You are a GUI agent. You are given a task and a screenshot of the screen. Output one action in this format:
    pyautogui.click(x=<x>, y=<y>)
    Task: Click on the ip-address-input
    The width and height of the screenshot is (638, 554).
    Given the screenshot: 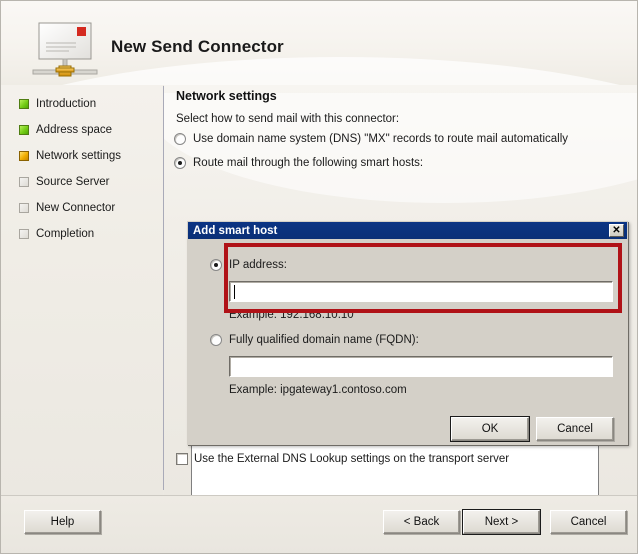 What is the action you would take?
    pyautogui.click(x=421, y=291)
    